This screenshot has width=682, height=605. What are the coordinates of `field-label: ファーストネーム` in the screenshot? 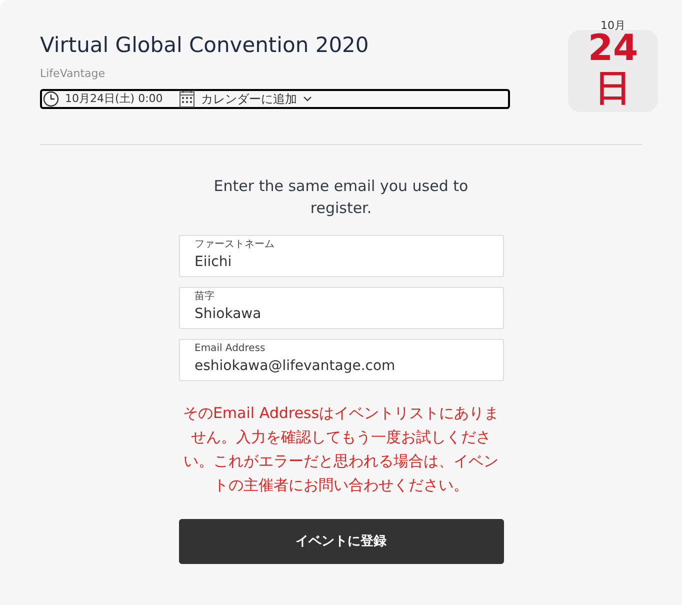 It's located at (235, 245).